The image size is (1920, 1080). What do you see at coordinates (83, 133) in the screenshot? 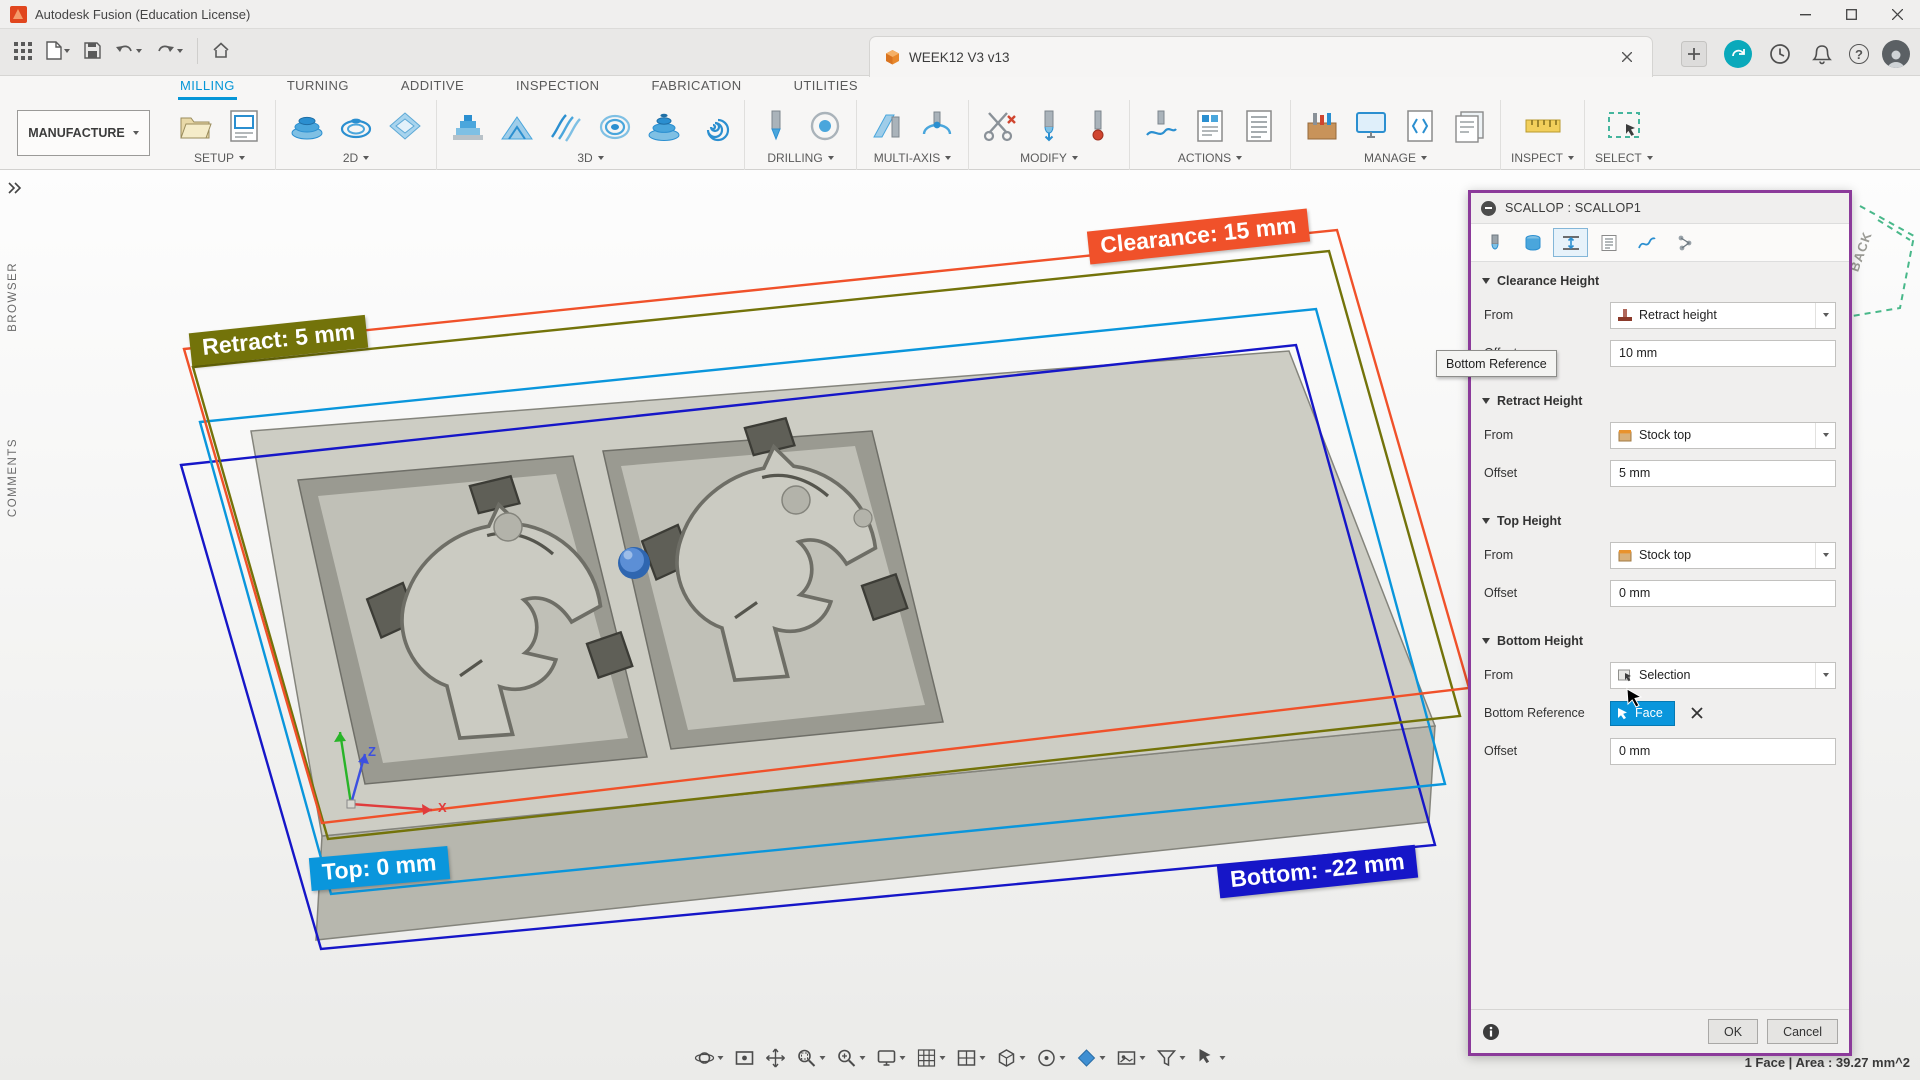
I see `workspace-selector: MANUFACTURE` at bounding box center [83, 133].